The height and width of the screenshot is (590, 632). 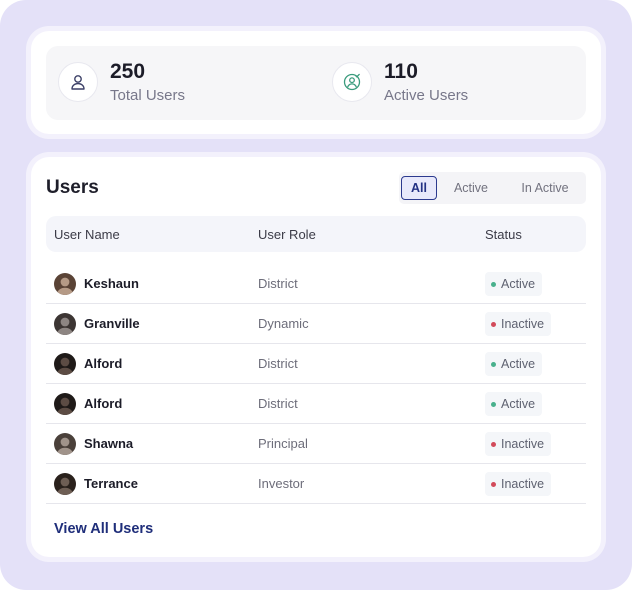 I want to click on user-name: Granville, so click(x=112, y=323).